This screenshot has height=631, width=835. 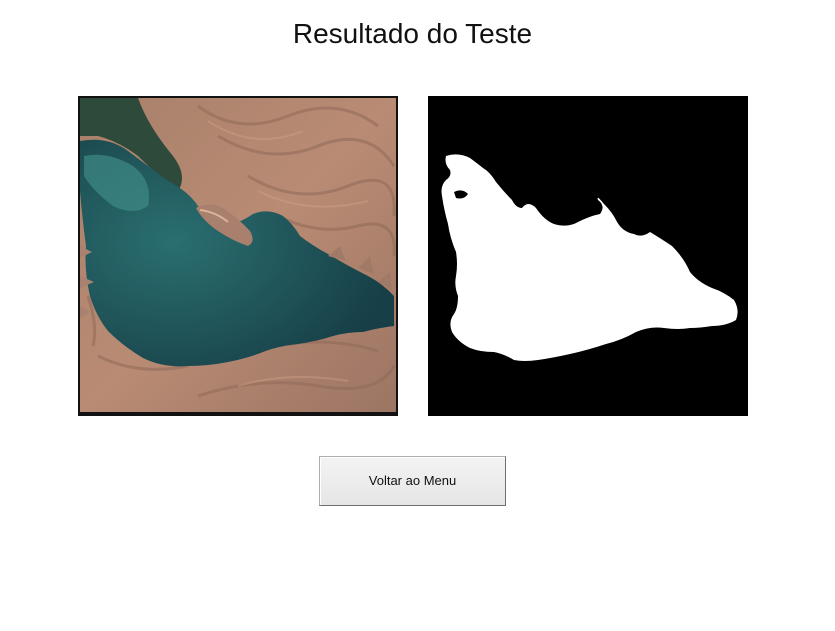 I want to click on page-title: Resultado do Teste, so click(x=412, y=33).